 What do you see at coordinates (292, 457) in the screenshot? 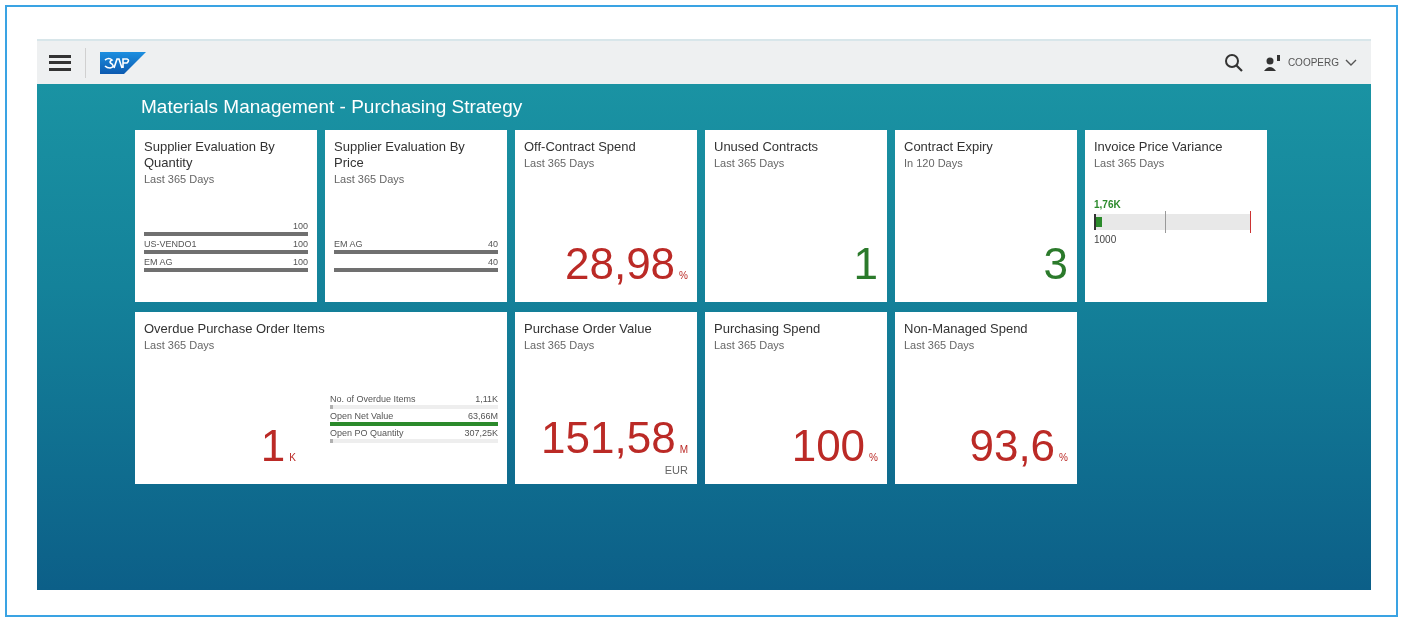
I see `kpi-unit: K` at bounding box center [292, 457].